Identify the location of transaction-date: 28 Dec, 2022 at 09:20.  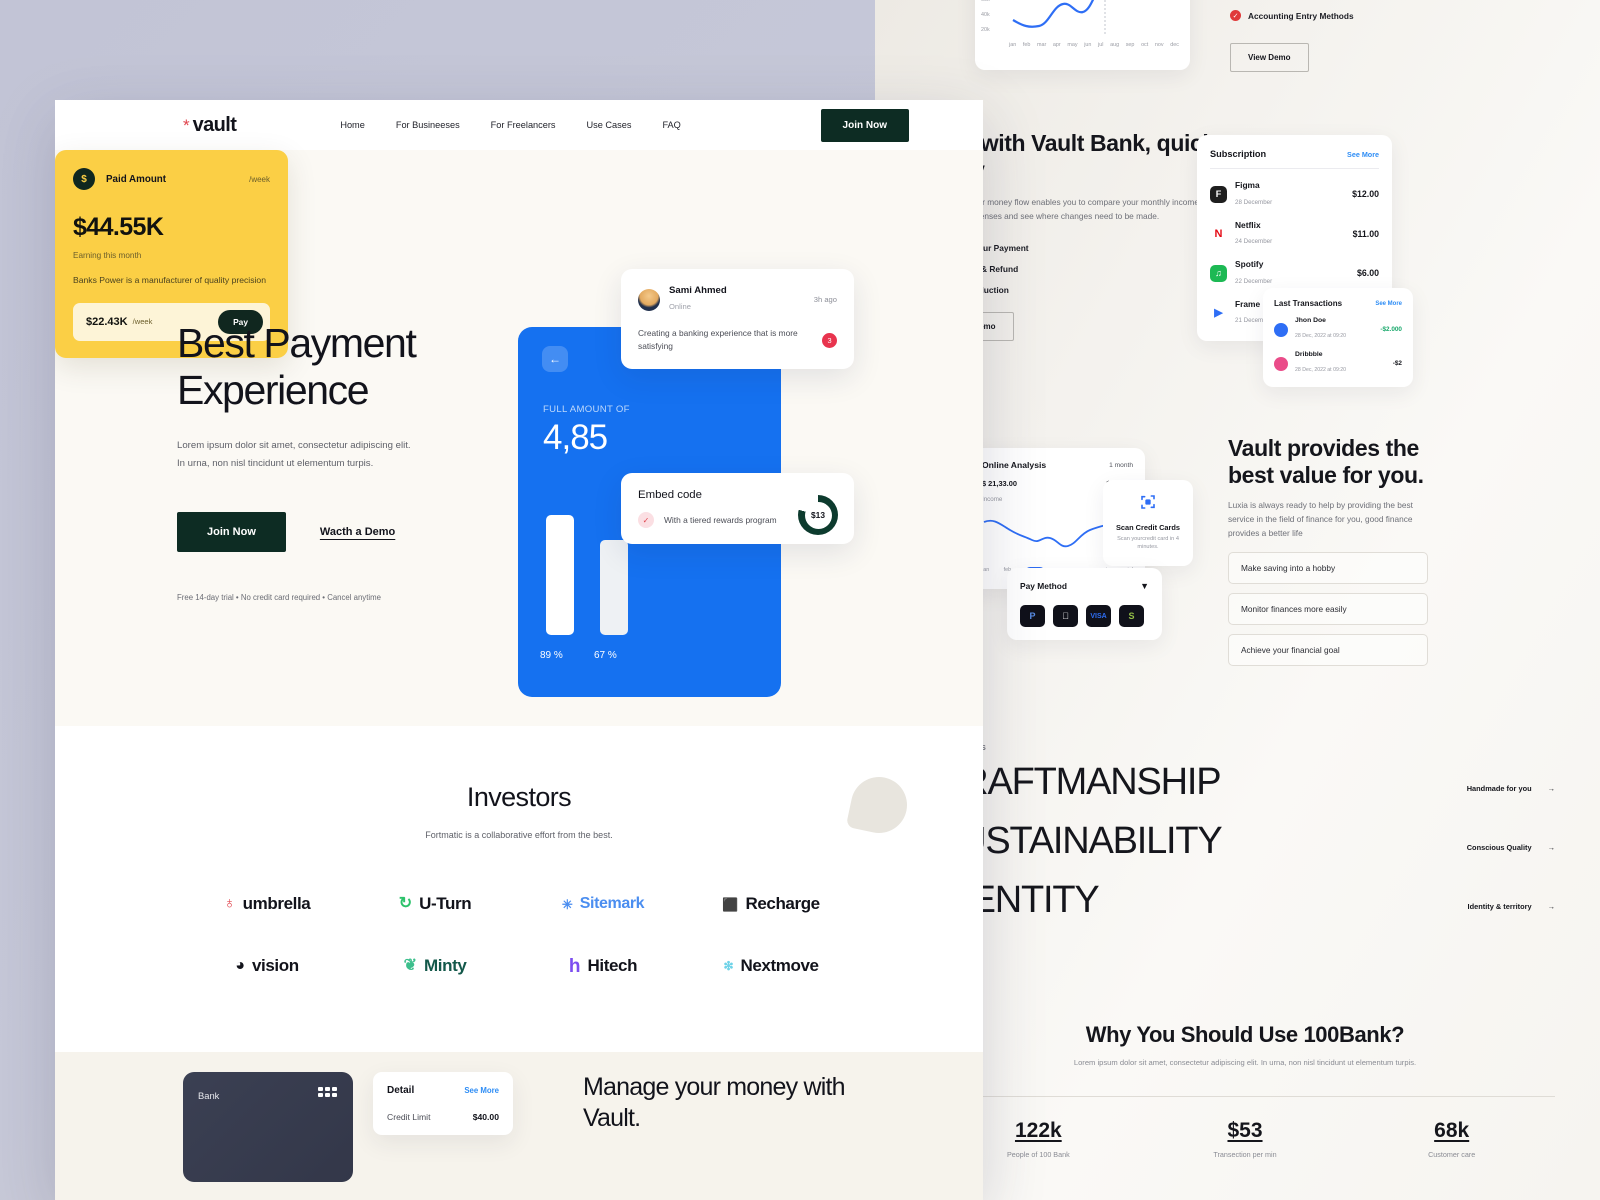
(1321, 370).